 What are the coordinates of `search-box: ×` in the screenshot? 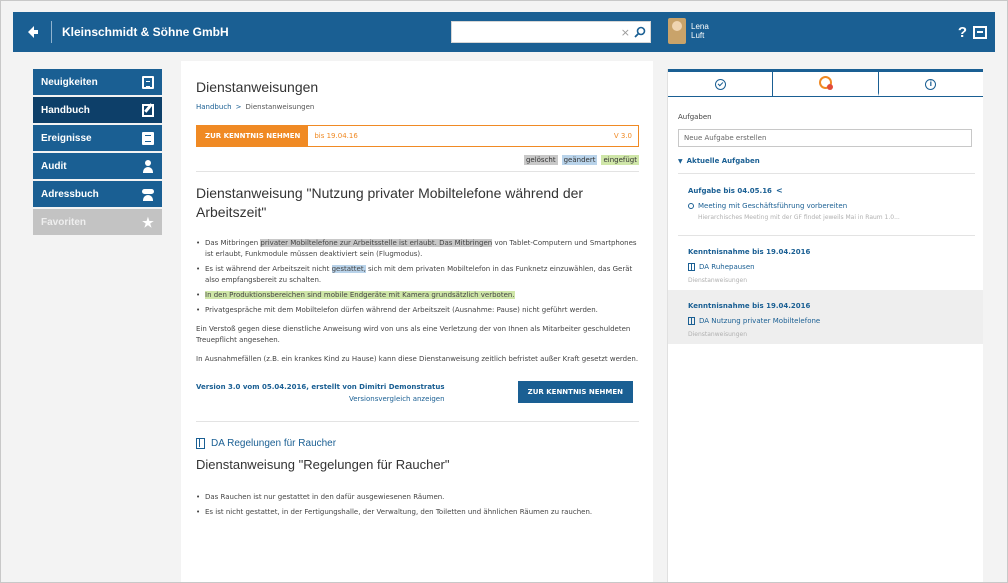 It's located at (551, 32).